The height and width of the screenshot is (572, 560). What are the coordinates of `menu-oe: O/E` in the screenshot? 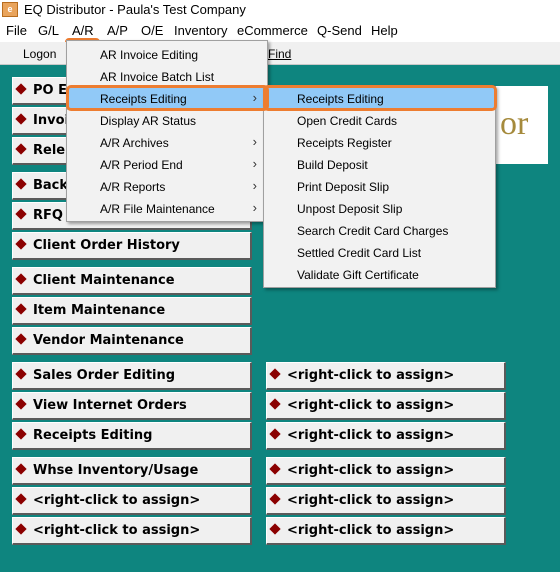 It's located at (152, 30).